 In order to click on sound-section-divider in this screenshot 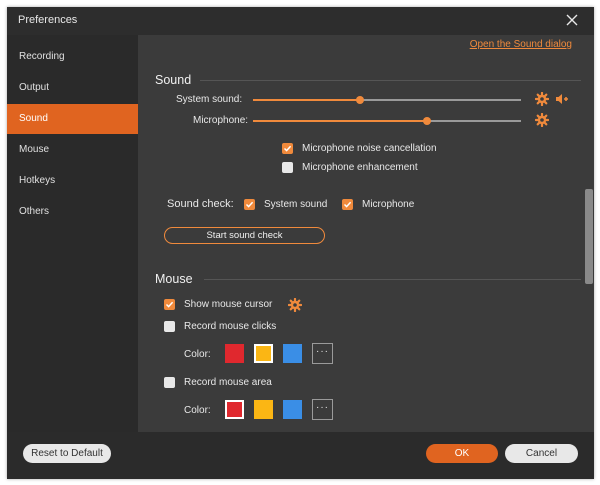, I will do `click(390, 80)`.